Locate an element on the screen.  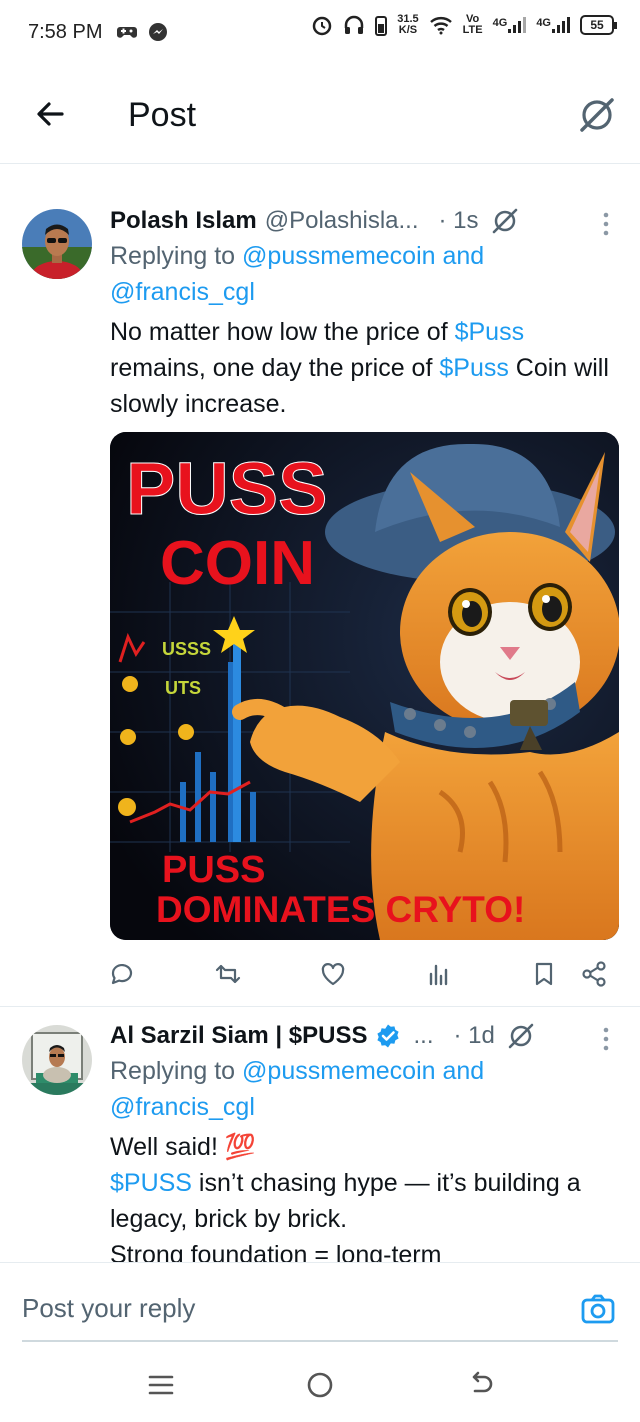
system-nav-bar is located at coordinates (320, 1382).